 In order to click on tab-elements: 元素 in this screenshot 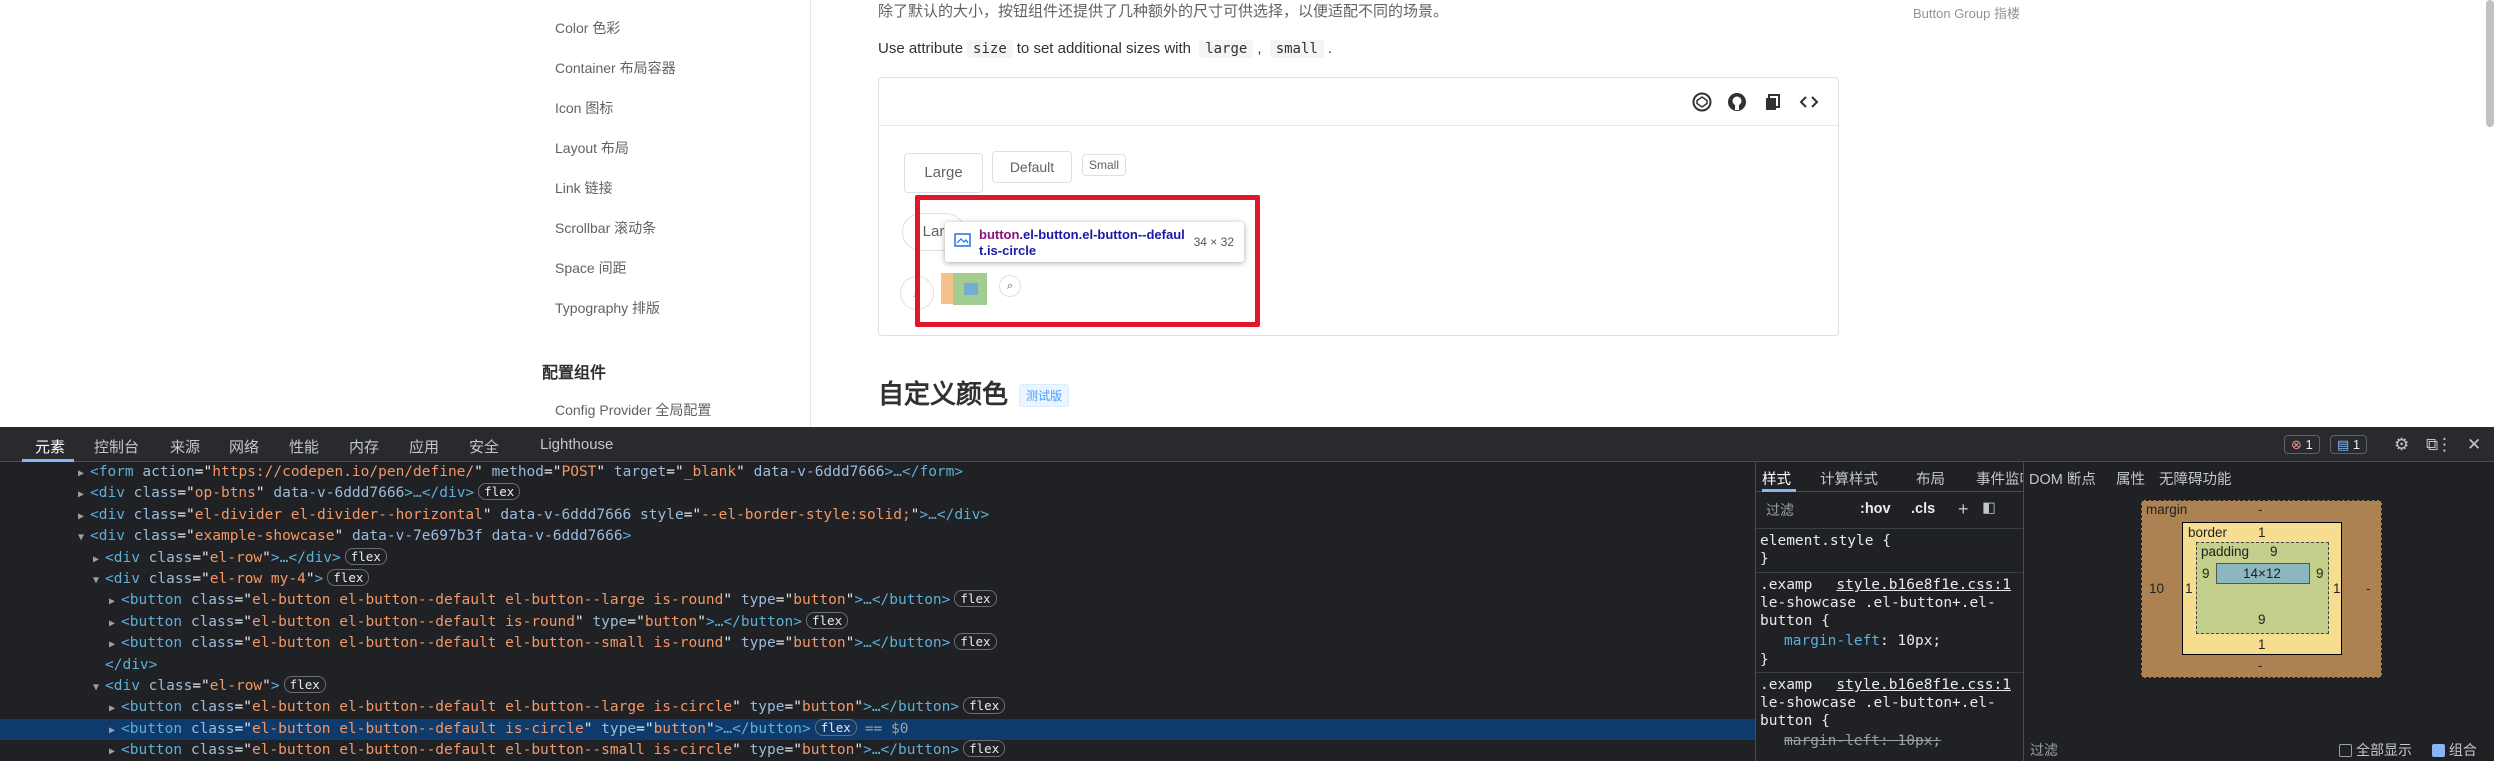, I will do `click(50, 446)`.